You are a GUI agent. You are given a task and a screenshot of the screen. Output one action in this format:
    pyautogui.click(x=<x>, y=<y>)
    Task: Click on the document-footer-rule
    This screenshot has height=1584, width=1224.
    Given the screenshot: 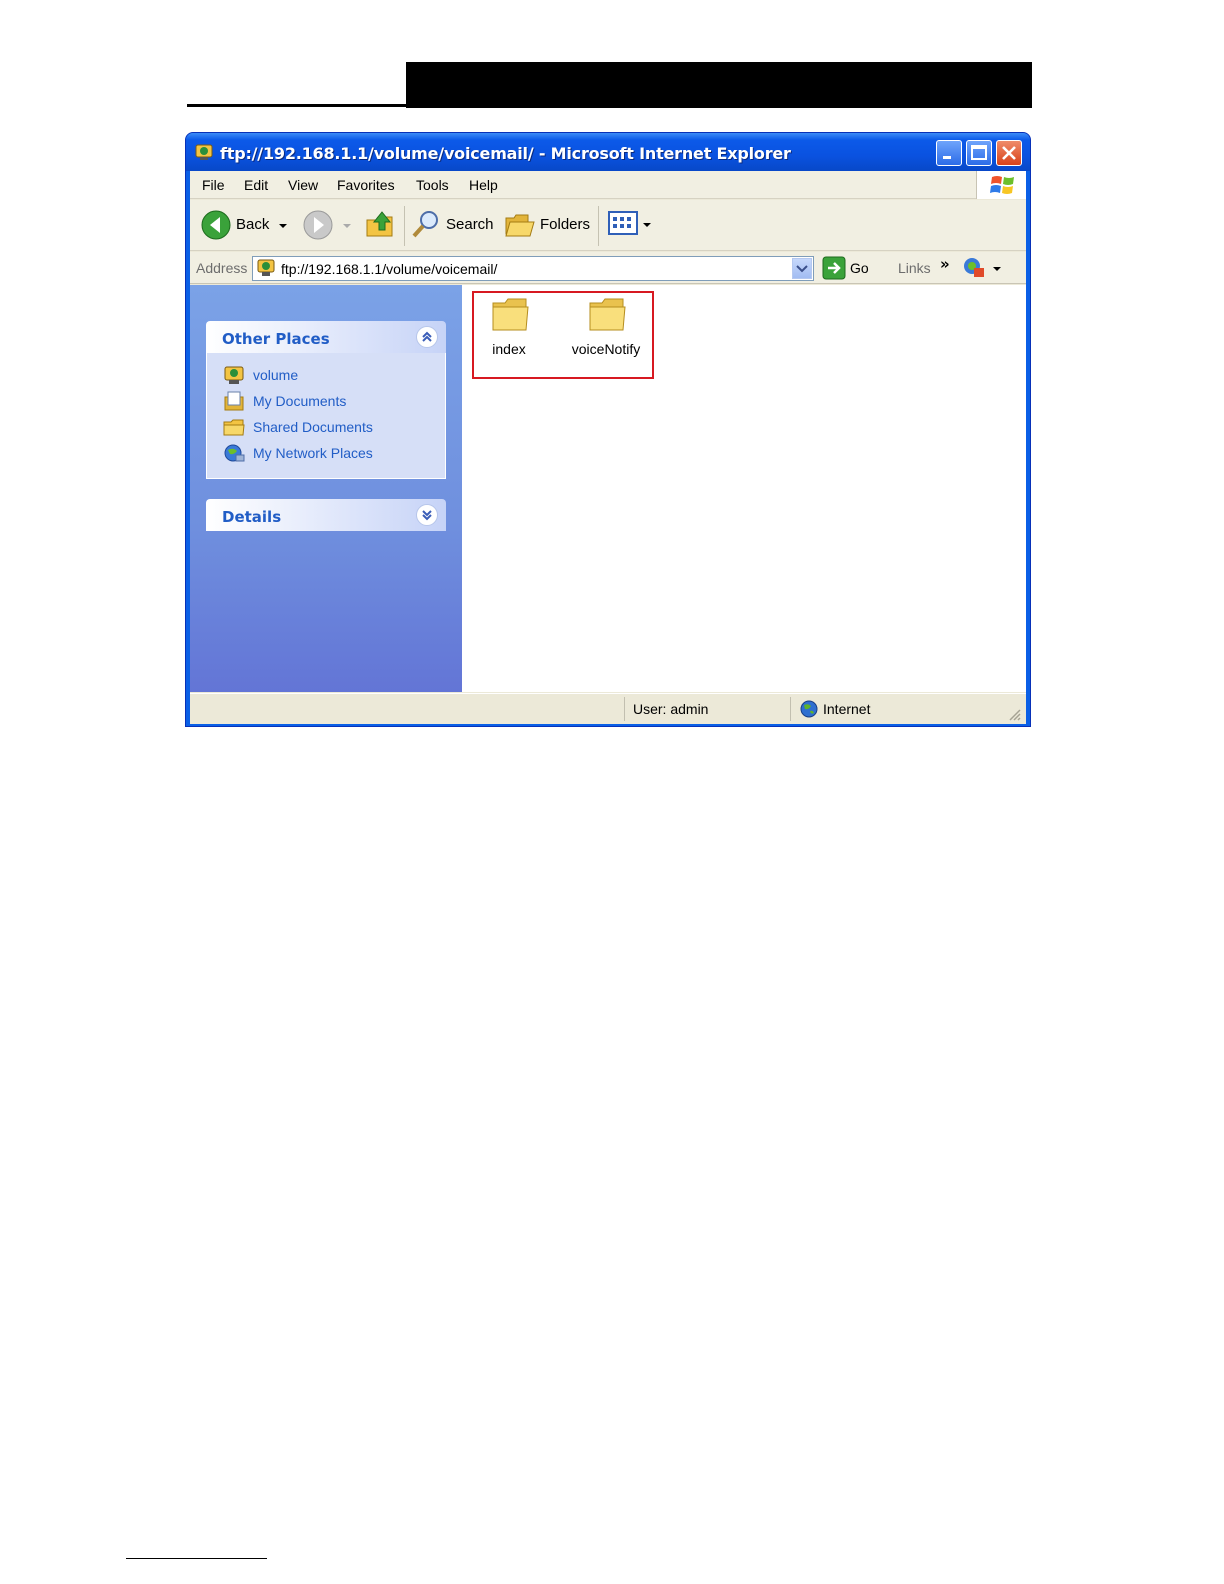 What is the action you would take?
    pyautogui.click(x=196, y=1558)
    